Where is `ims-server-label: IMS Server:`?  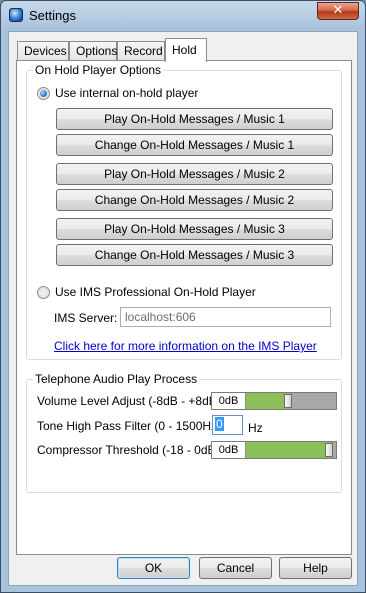
ims-server-label: IMS Server: is located at coordinates (86, 318).